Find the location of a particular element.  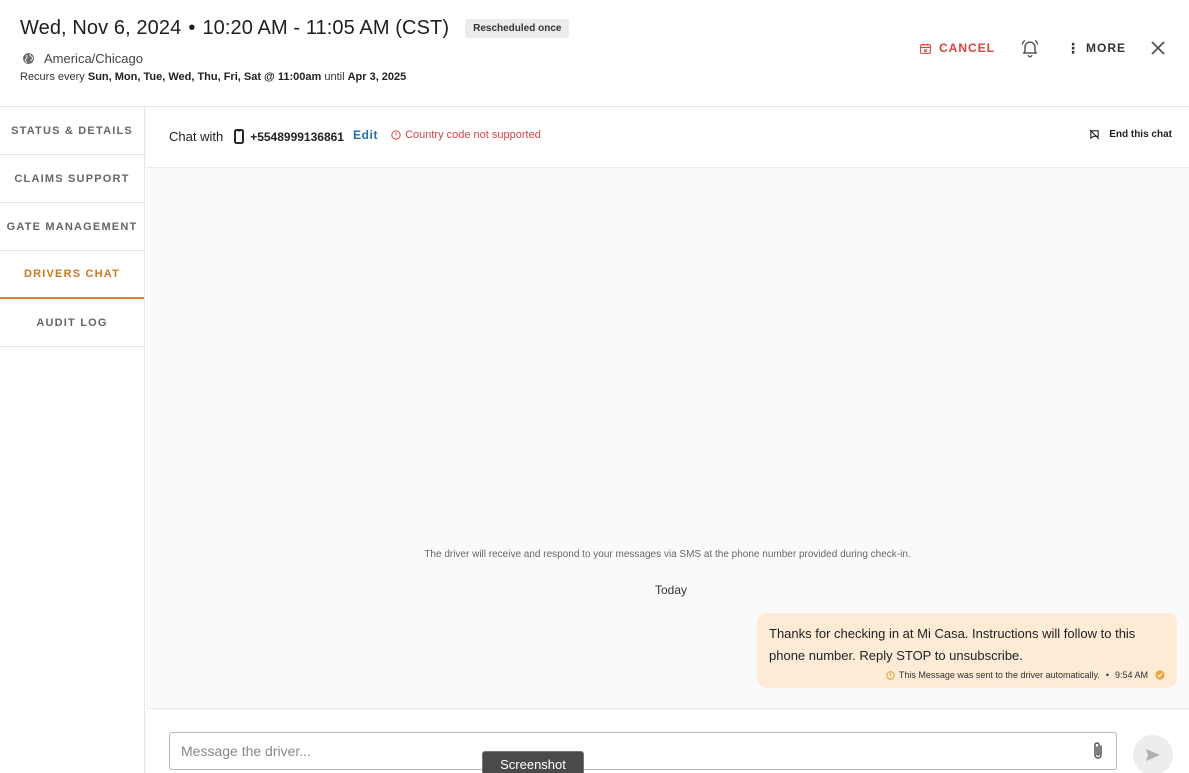

delivered-check-icon is located at coordinates (1160, 675).